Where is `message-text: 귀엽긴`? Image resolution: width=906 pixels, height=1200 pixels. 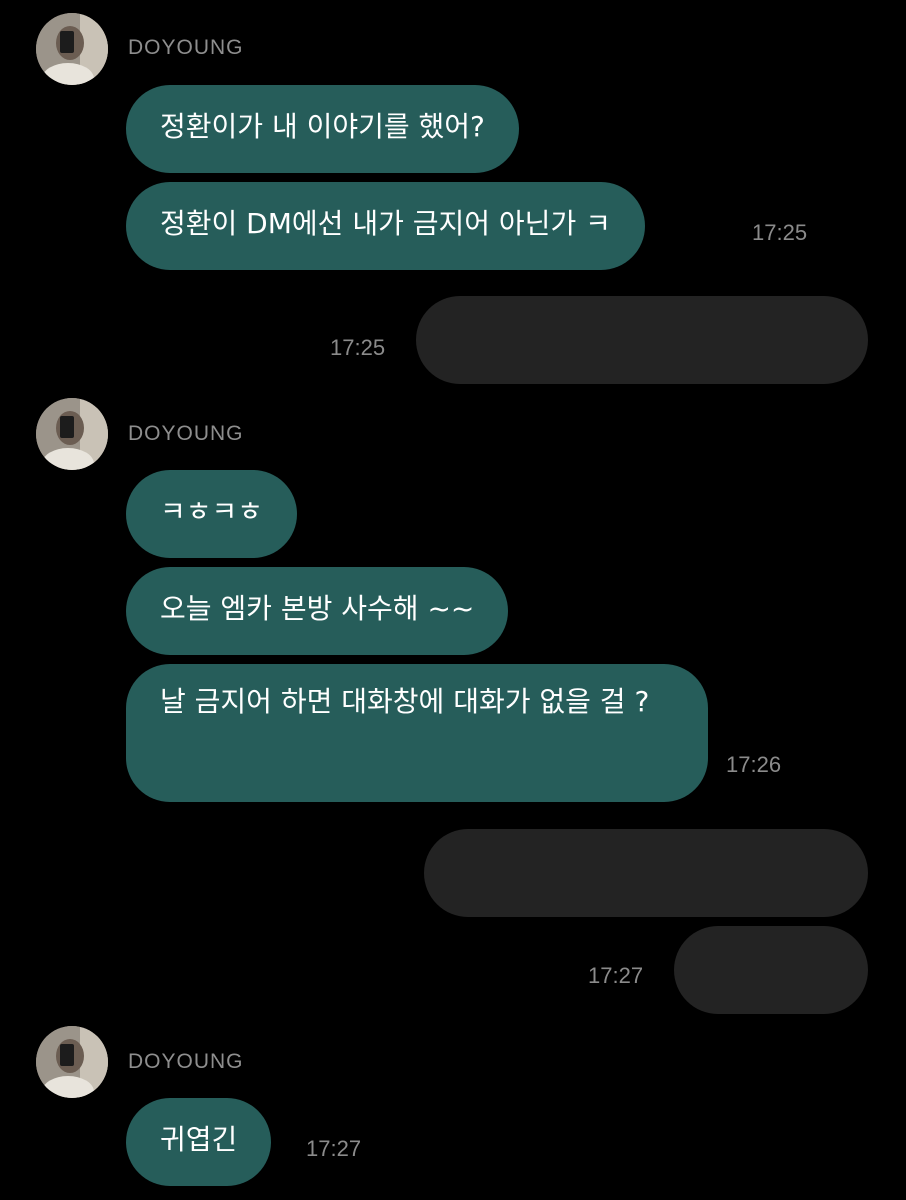 message-text: 귀엽긴 is located at coordinates (199, 1139).